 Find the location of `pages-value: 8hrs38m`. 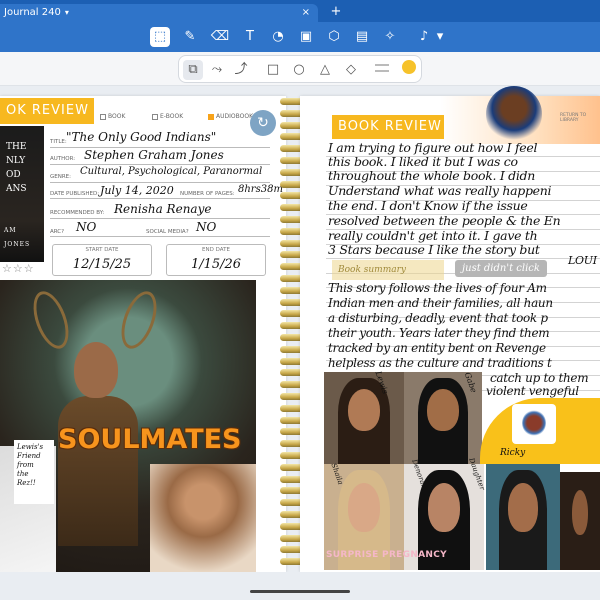

pages-value: 8hrs38m is located at coordinates (260, 189).